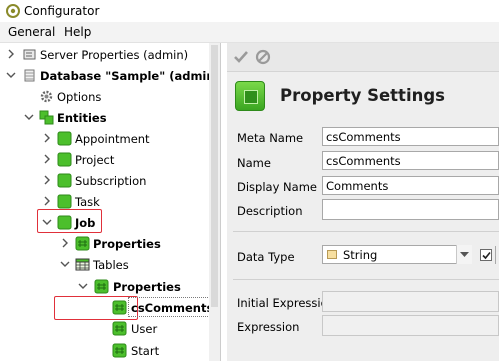 Image resolution: width=499 pixels, height=361 pixels. What do you see at coordinates (77, 32) in the screenshot?
I see `menu-help: Help` at bounding box center [77, 32].